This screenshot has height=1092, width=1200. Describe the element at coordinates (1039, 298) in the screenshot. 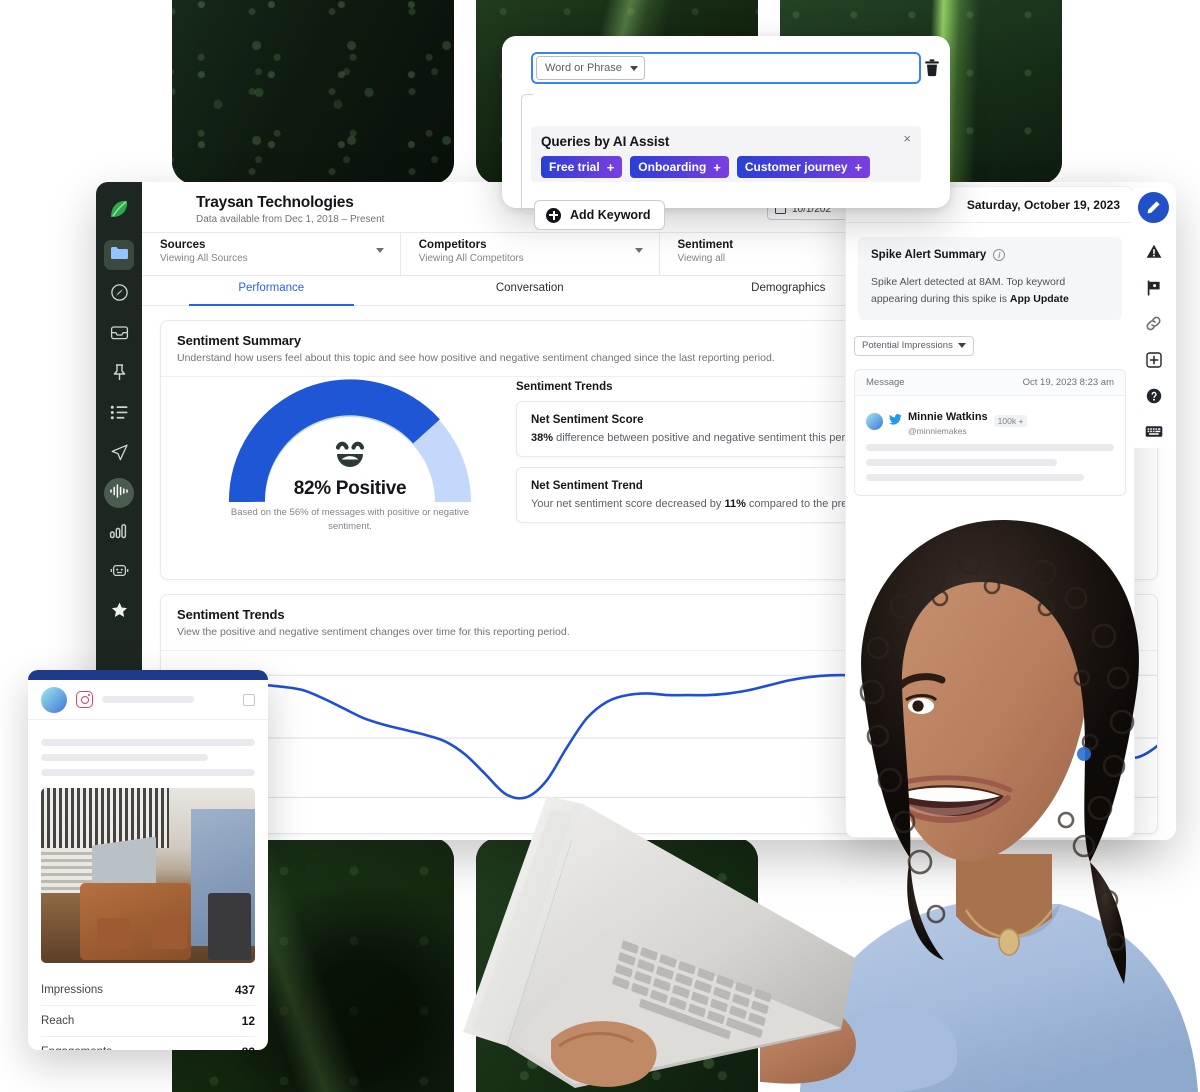

I see `spike-top-keyword: App Update` at that location.